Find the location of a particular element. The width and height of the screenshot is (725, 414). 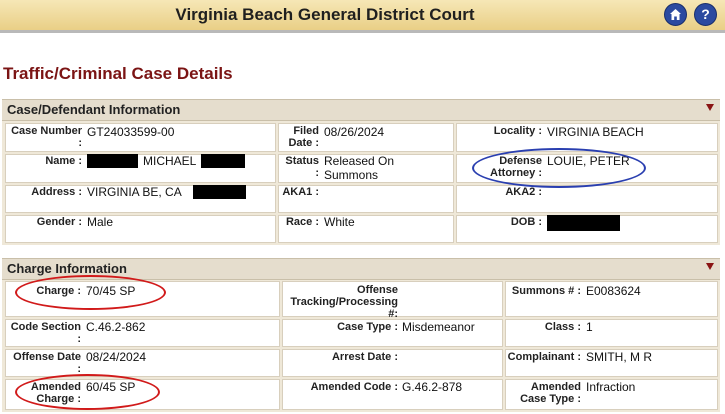

amended-code-label: Amended Code : is located at coordinates (354, 387).